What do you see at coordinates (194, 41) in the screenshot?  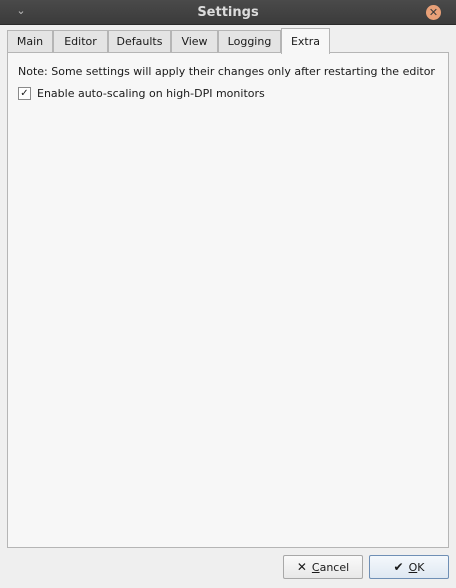 I see `tab-view: View` at bounding box center [194, 41].